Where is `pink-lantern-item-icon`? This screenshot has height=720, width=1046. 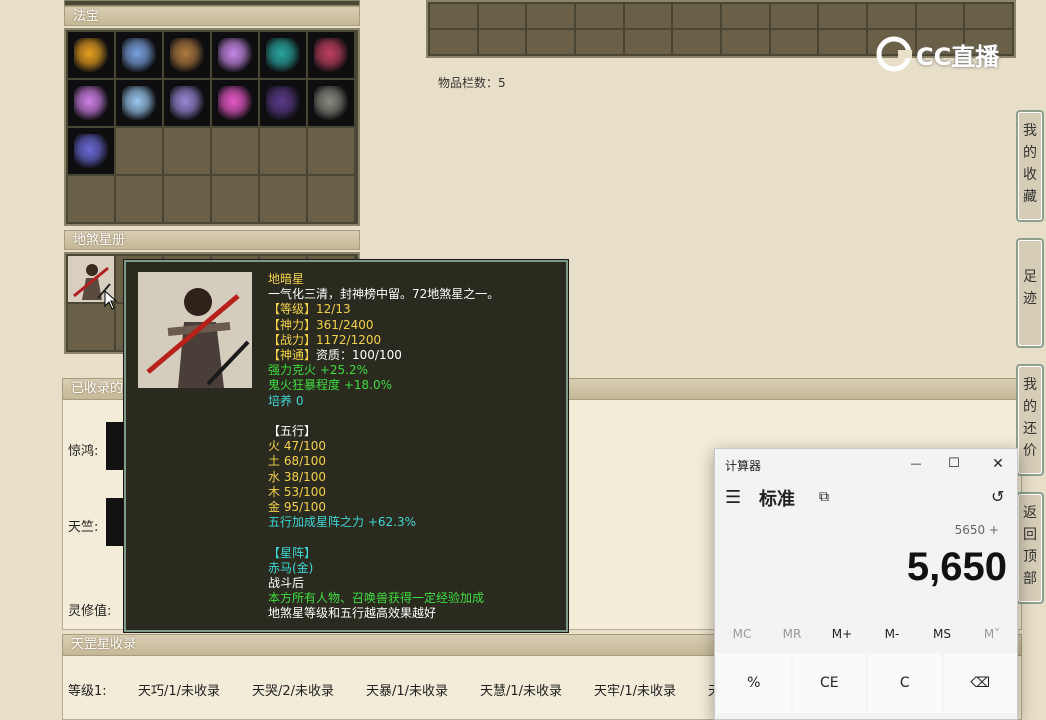 pink-lantern-item-icon is located at coordinates (235, 103).